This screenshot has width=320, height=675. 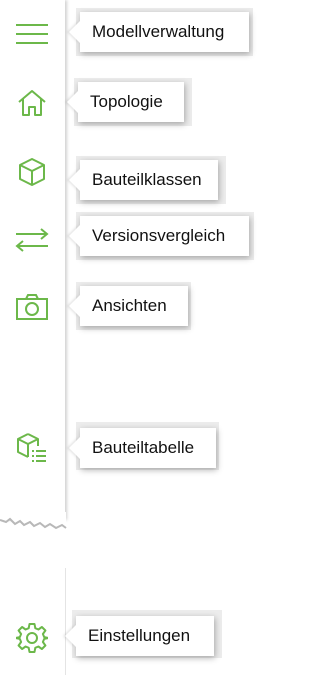 I want to click on tooltip-label: Modellverwaltung, so click(x=158, y=31).